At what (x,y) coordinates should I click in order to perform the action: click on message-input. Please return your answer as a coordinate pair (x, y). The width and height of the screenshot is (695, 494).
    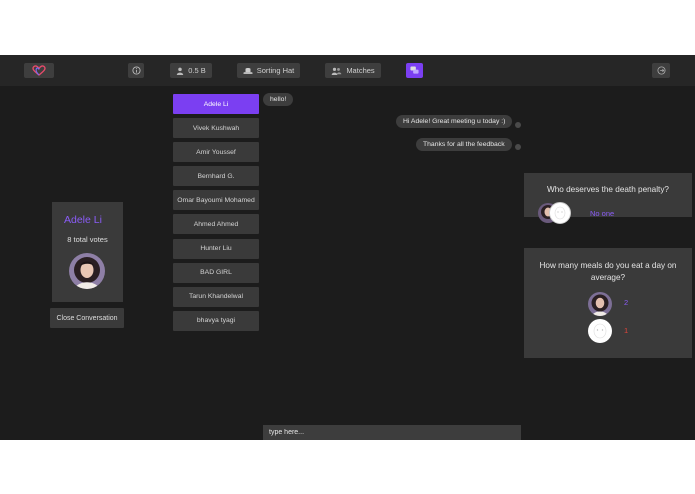
    Looking at the image, I should click on (392, 432).